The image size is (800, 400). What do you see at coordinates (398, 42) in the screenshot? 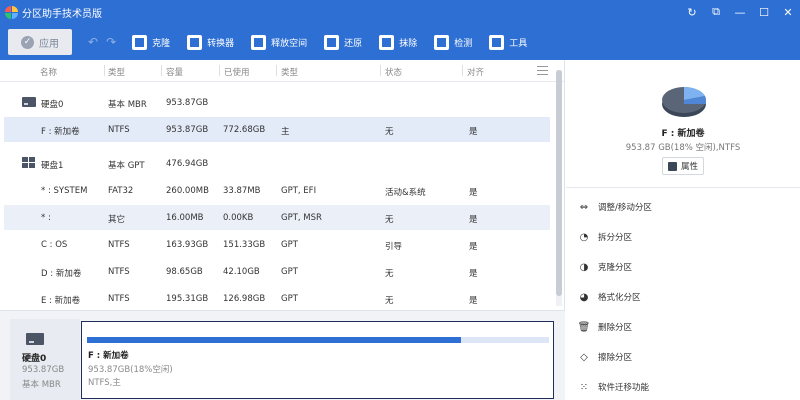
I see `wipe-button: 抹除` at bounding box center [398, 42].